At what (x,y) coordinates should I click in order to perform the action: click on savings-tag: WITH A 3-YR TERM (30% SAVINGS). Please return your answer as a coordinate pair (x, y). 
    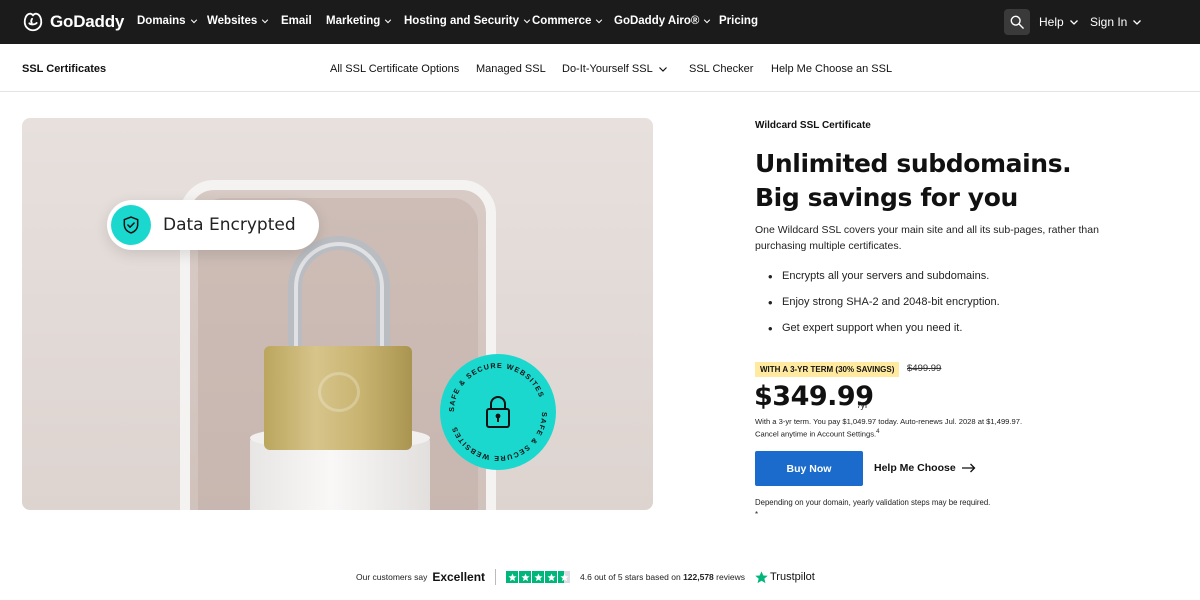
    Looking at the image, I should click on (827, 369).